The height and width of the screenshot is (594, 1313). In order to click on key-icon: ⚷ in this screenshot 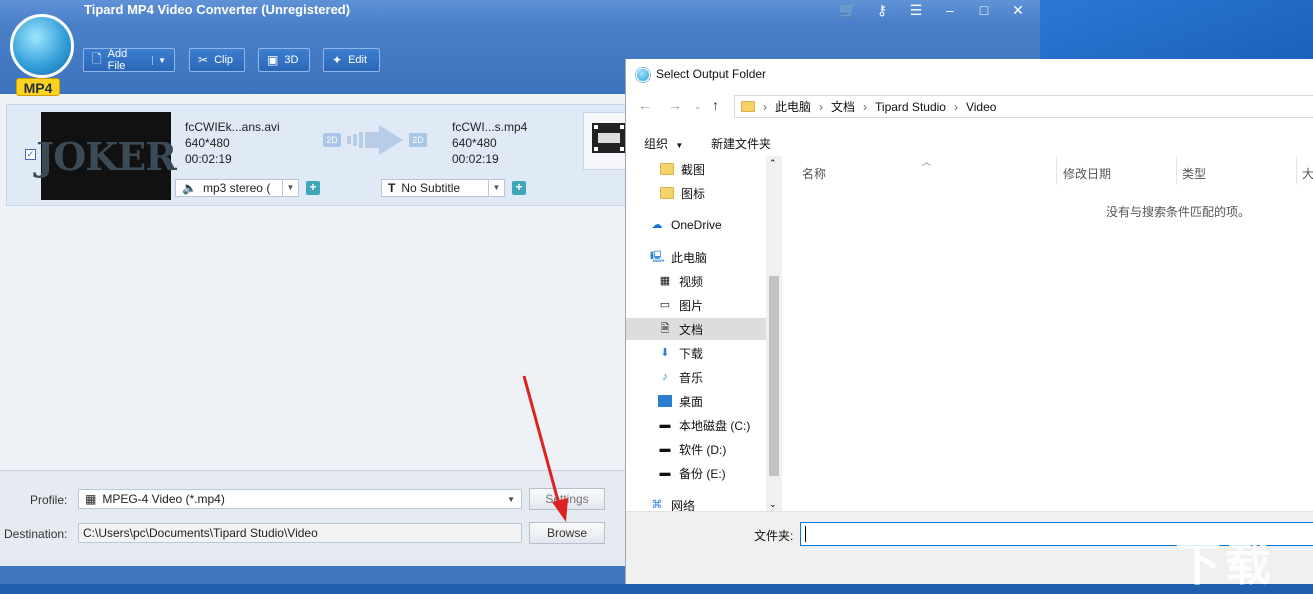, I will do `click(882, 10)`.